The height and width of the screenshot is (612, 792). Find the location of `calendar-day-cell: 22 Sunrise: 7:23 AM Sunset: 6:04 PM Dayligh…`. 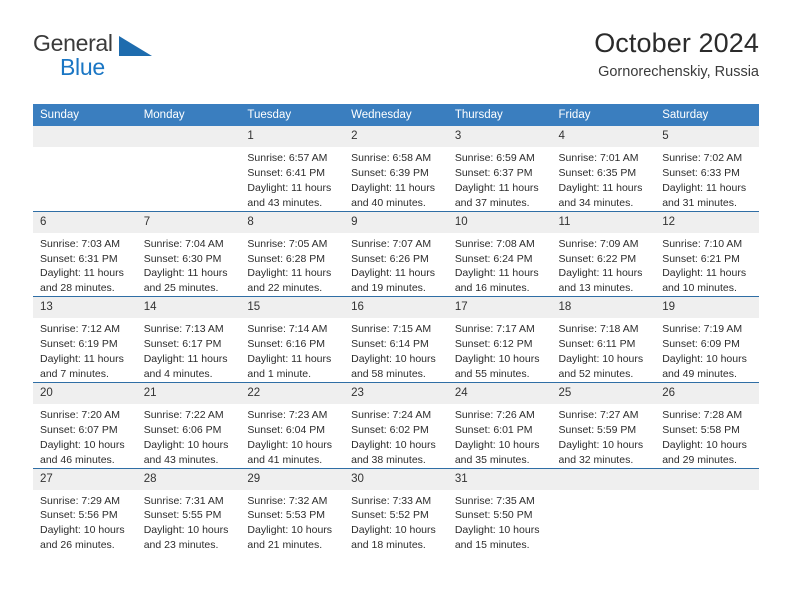

calendar-day-cell: 22 Sunrise: 7:23 AM Sunset: 6:04 PM Dayligh… is located at coordinates (292, 424).